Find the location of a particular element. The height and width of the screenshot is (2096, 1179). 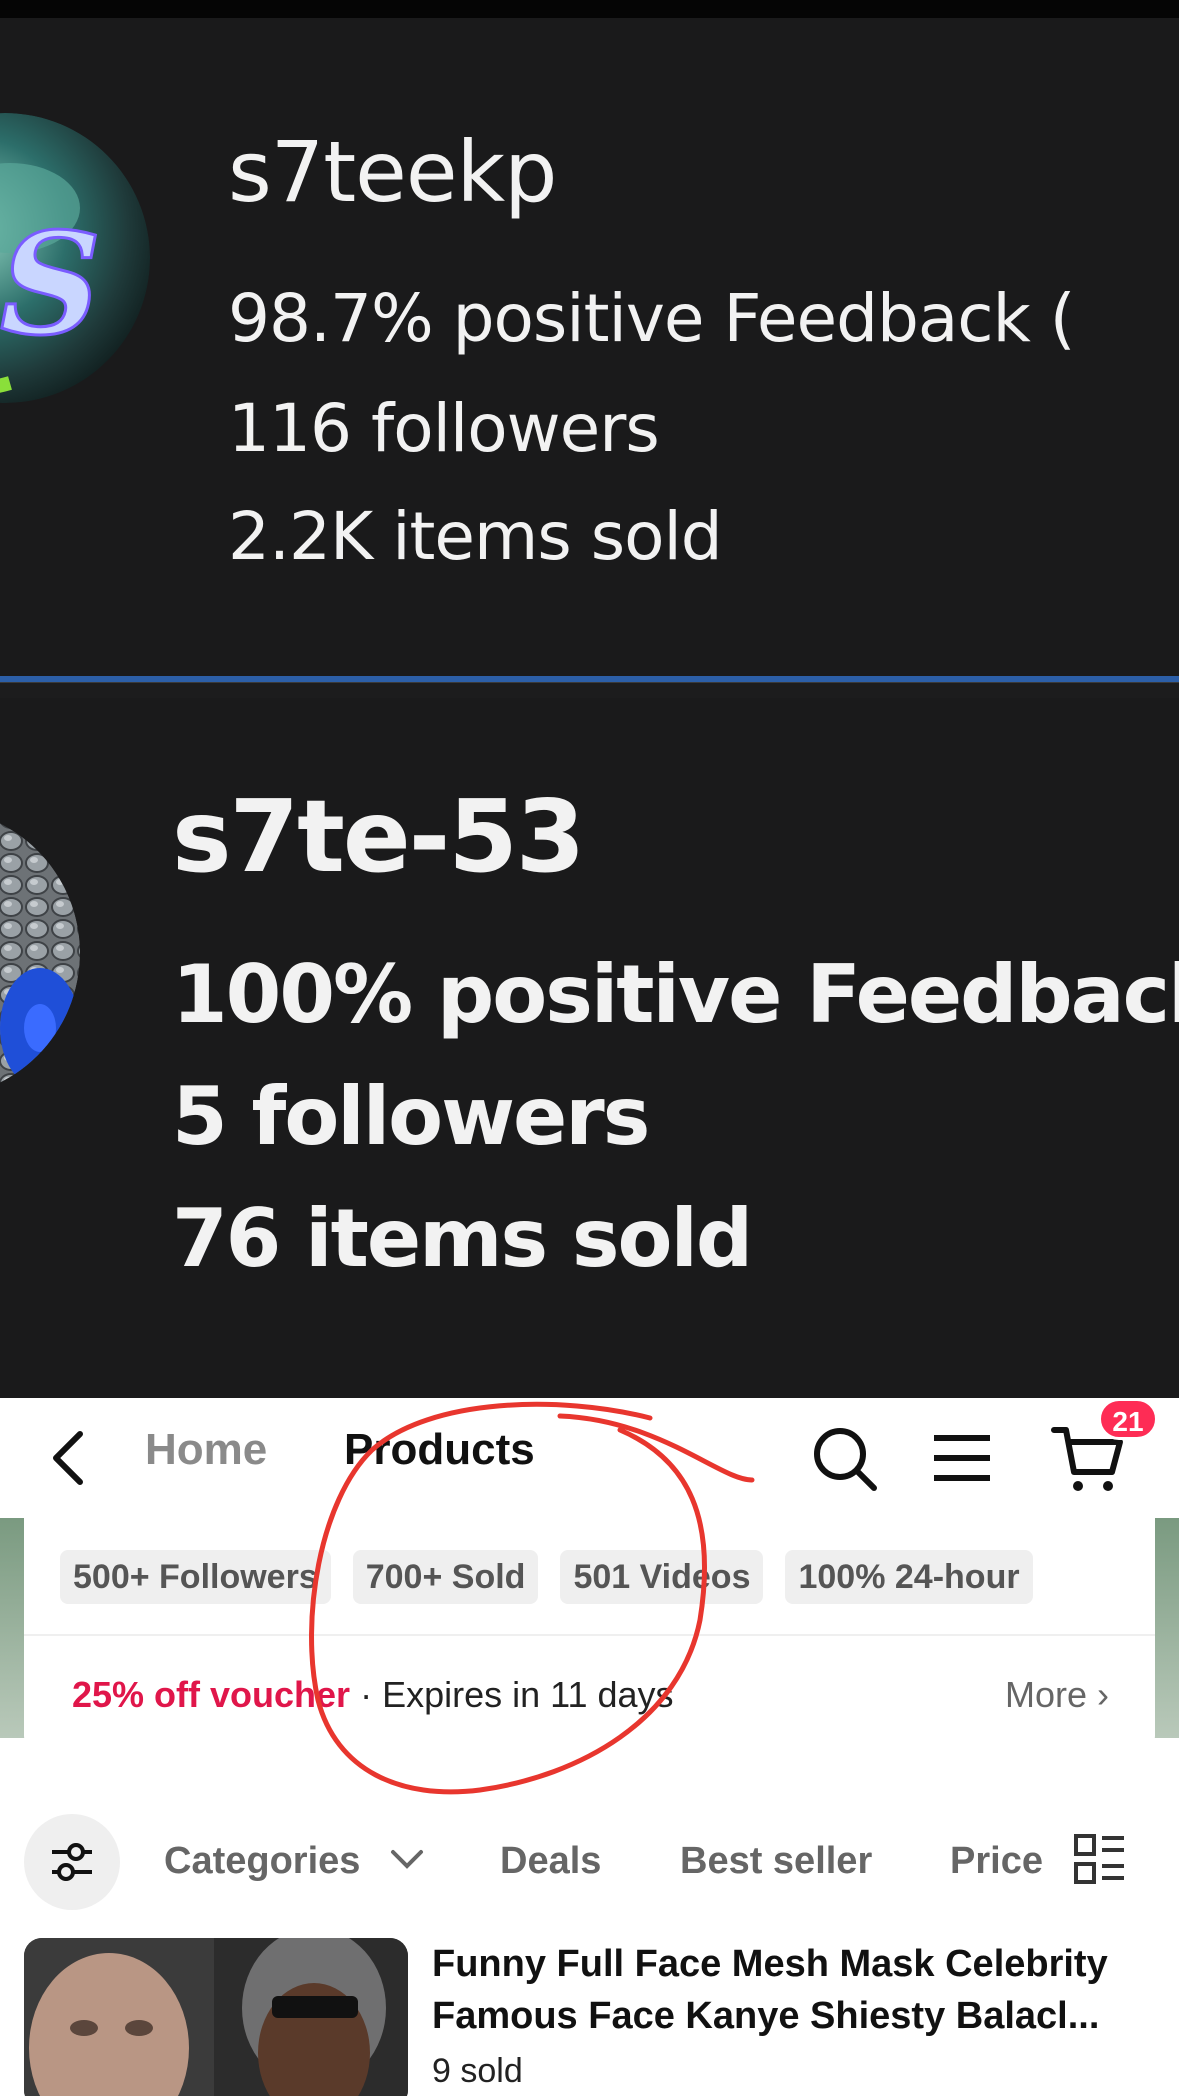

menu-icon is located at coordinates (962, 1458).